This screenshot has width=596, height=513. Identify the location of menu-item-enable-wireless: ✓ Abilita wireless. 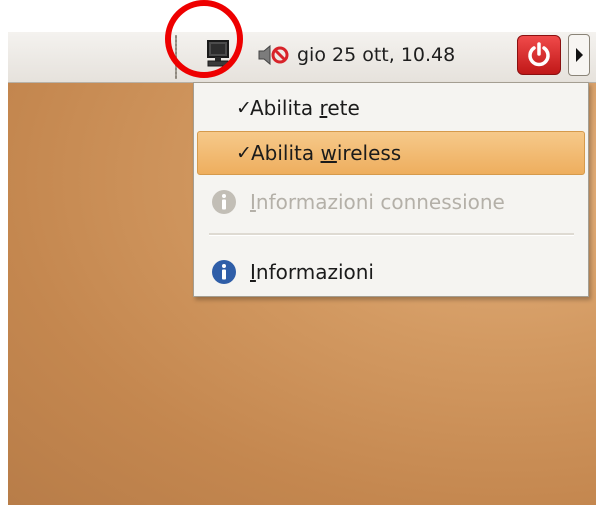
(391, 153).